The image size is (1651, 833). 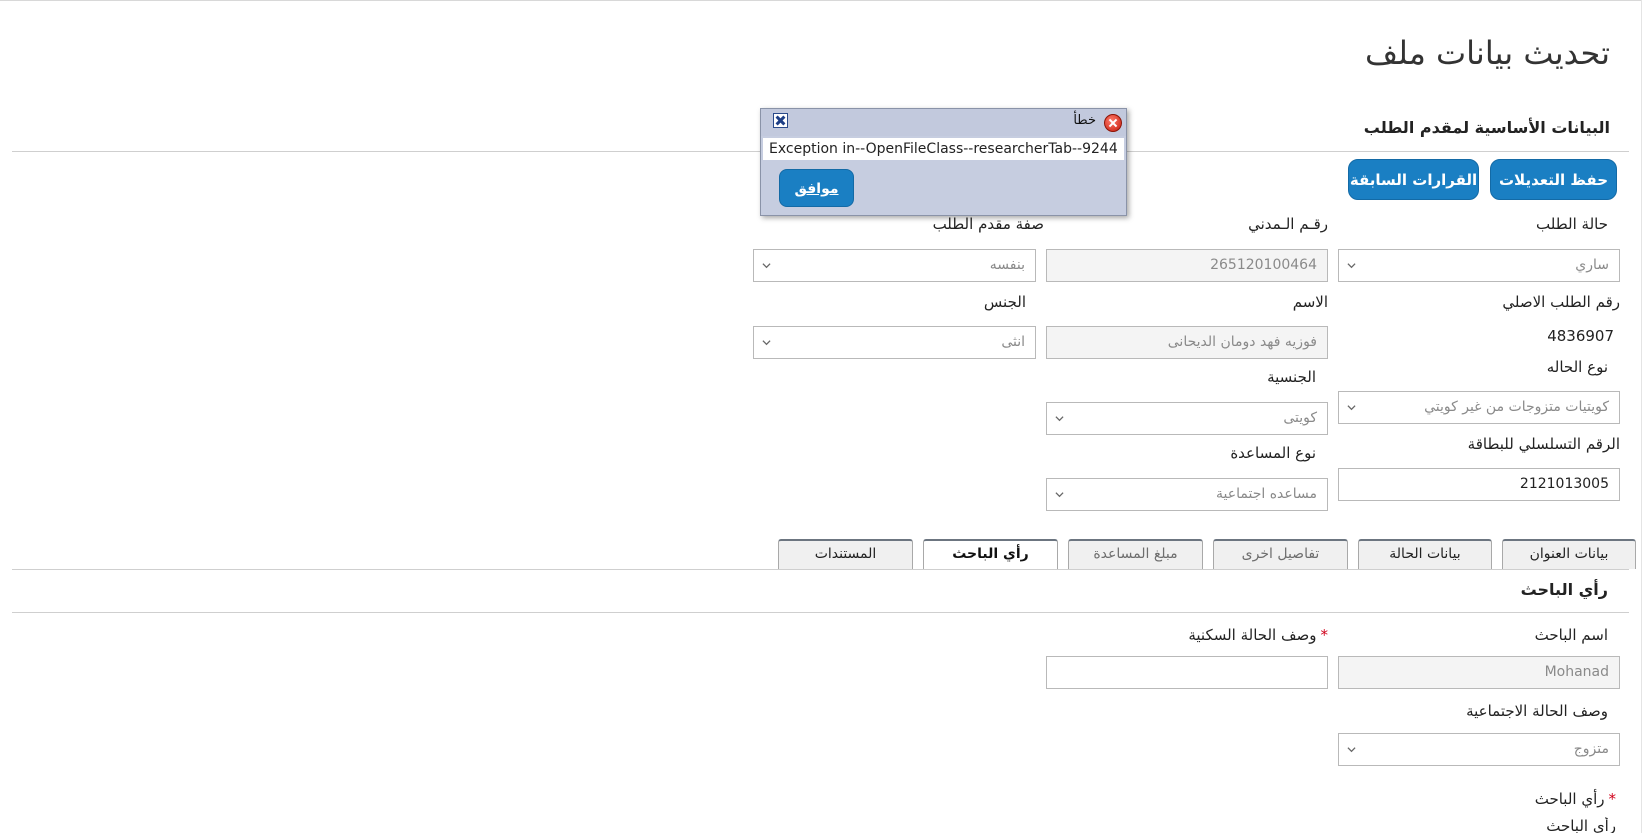 What do you see at coordinates (1291, 377) in the screenshot?
I see `nationality-label: الجنسية` at bounding box center [1291, 377].